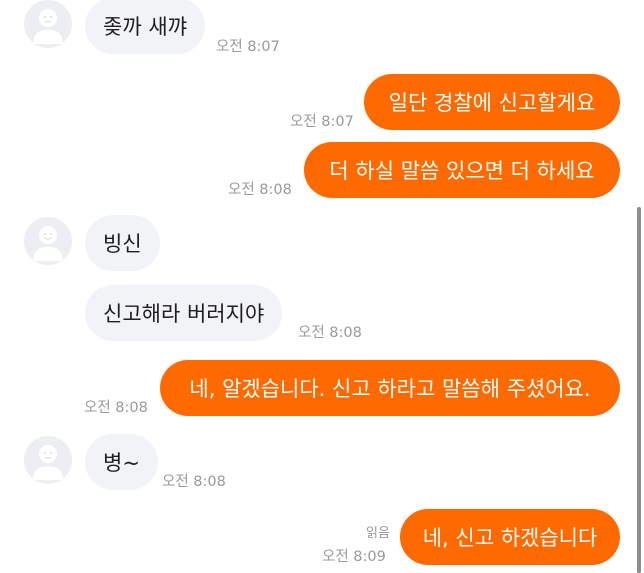 The width and height of the screenshot is (644, 573). I want to click on incoming-message-bubble: 좆까 새꺄, so click(145, 27).